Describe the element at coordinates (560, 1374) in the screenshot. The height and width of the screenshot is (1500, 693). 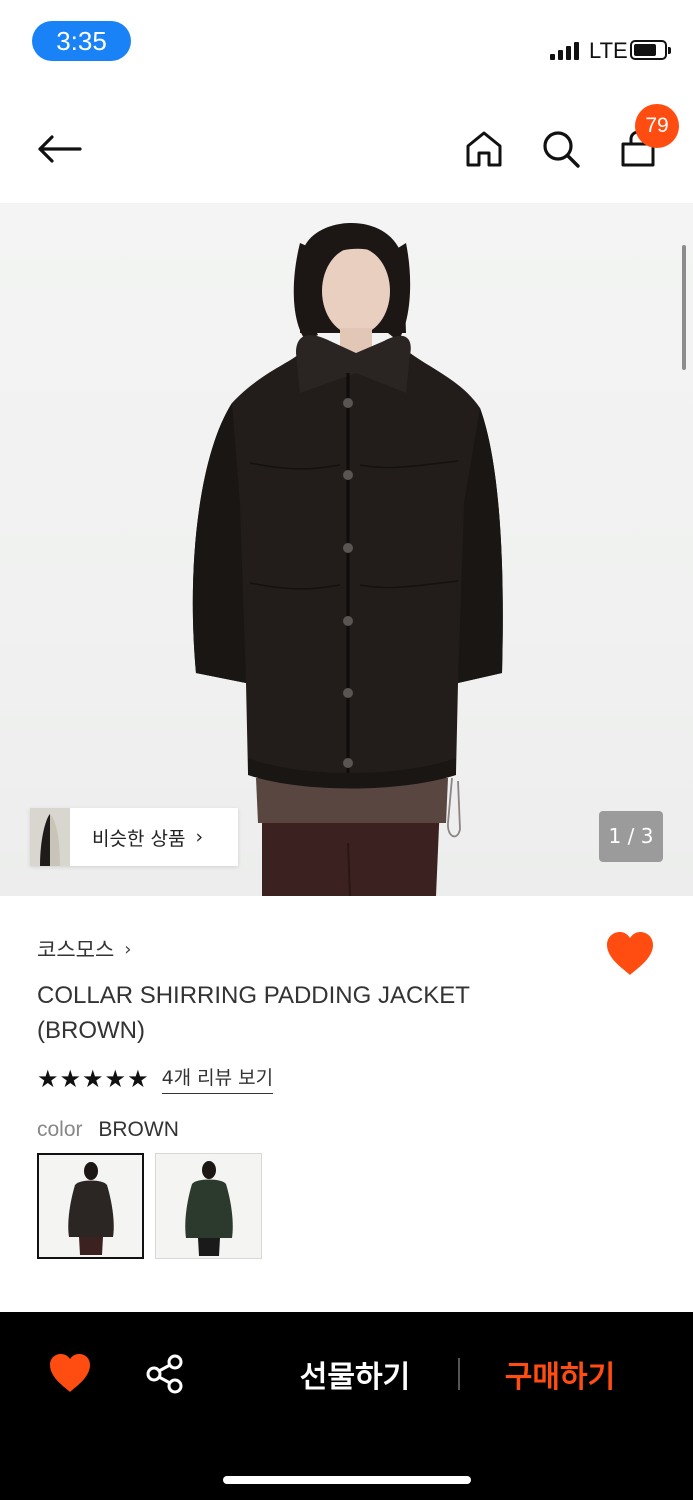
I see `buy-button: 구매하기` at that location.